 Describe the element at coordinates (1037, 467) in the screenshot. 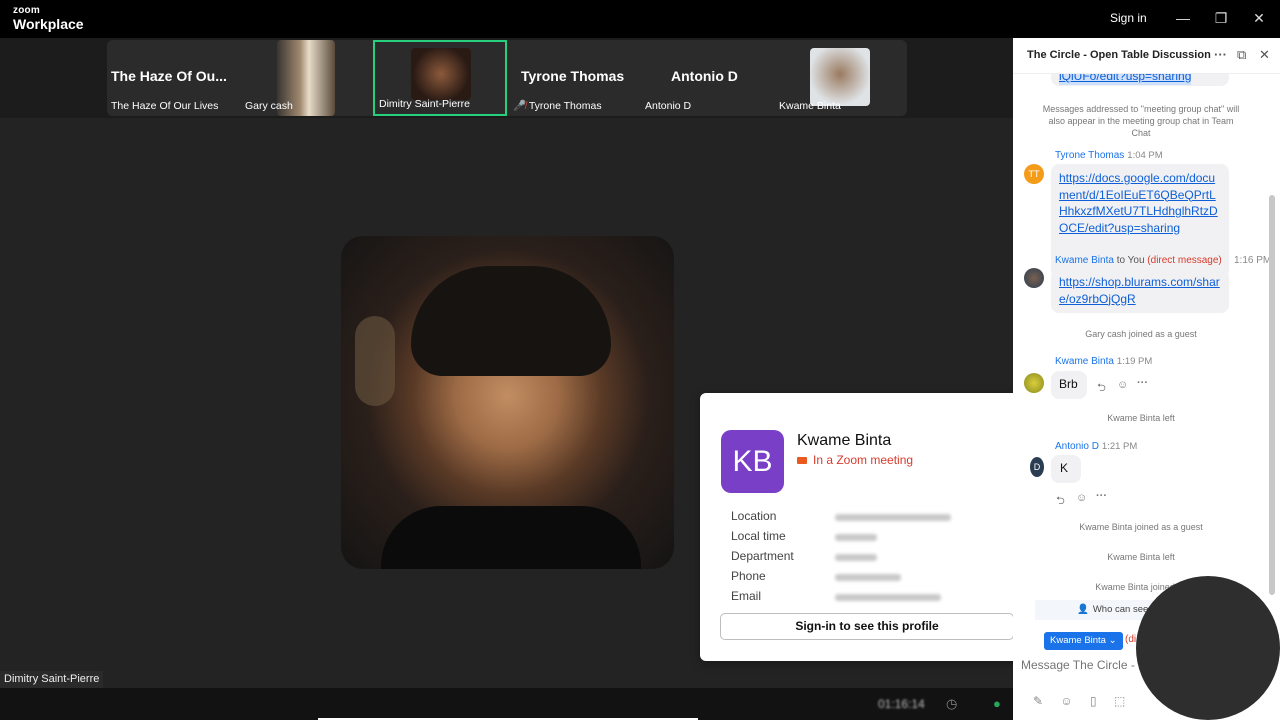

I see `avatar: D` at that location.